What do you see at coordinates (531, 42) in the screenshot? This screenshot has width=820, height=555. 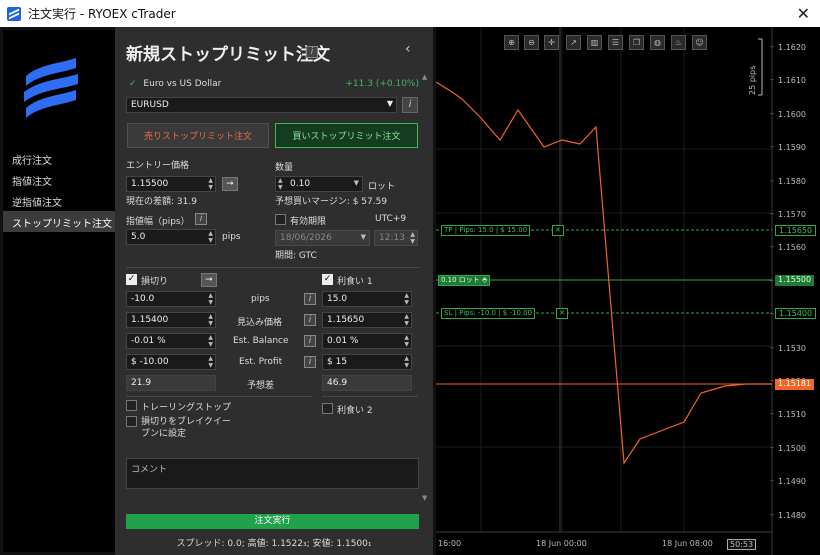 I see `zoom-out-icon: ⊖` at bounding box center [531, 42].